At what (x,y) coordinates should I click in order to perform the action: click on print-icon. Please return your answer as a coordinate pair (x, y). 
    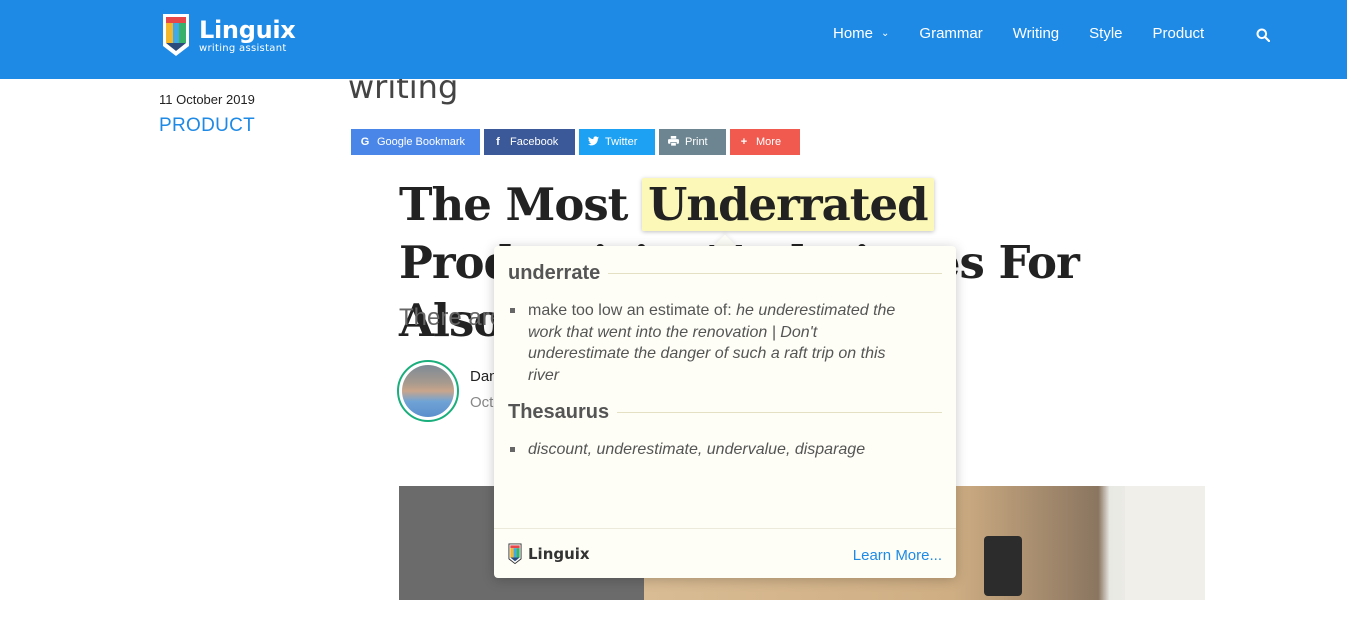
    Looking at the image, I should click on (673, 142).